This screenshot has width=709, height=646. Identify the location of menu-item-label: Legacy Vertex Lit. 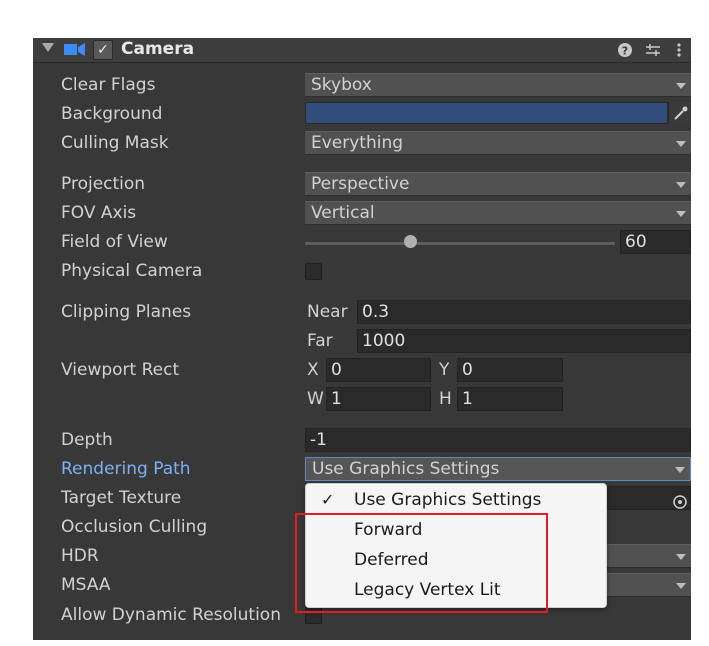
(427, 590).